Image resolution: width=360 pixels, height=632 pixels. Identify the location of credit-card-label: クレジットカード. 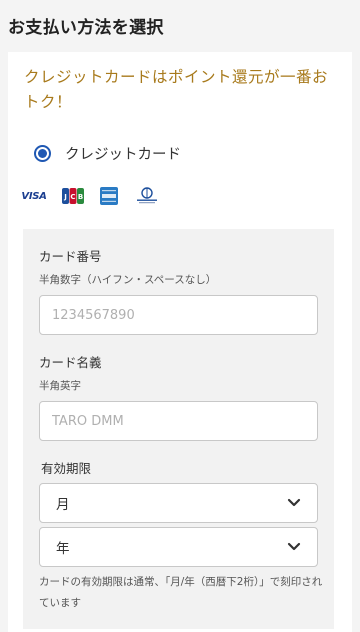
(123, 154).